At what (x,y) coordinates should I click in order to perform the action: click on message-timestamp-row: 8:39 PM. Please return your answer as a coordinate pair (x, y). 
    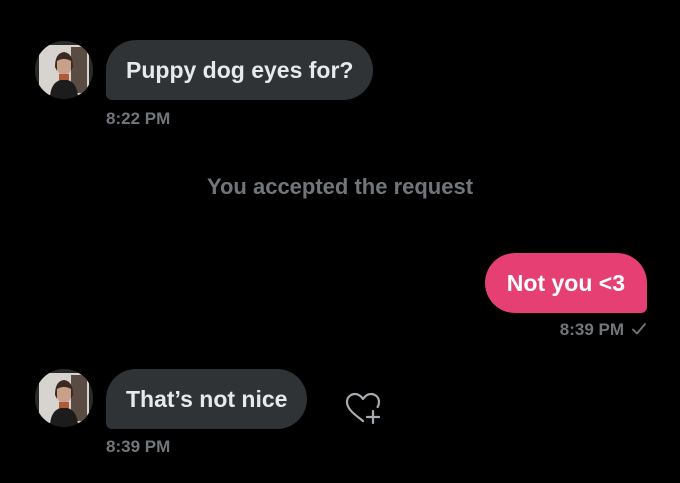
    Looking at the image, I should click on (603, 330).